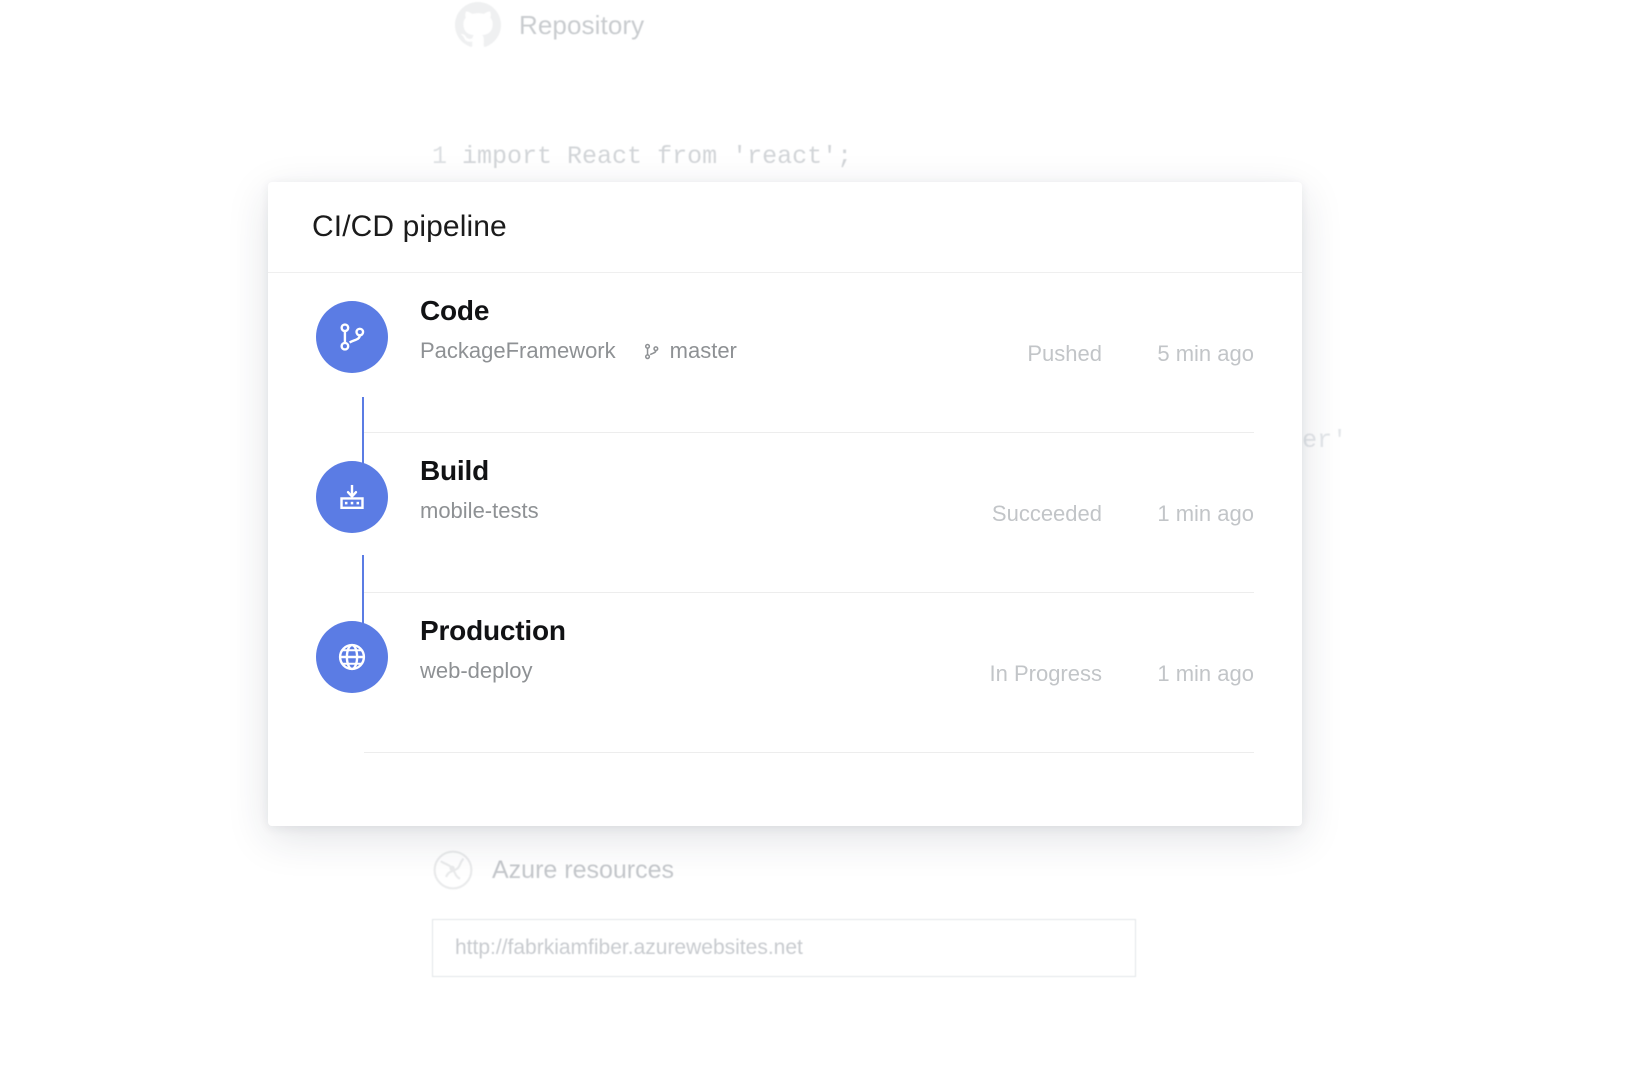 This screenshot has width=1649, height=1080. Describe the element at coordinates (889, 157) in the screenshot. I see `code-line: 1 import React from 'react';` at that location.